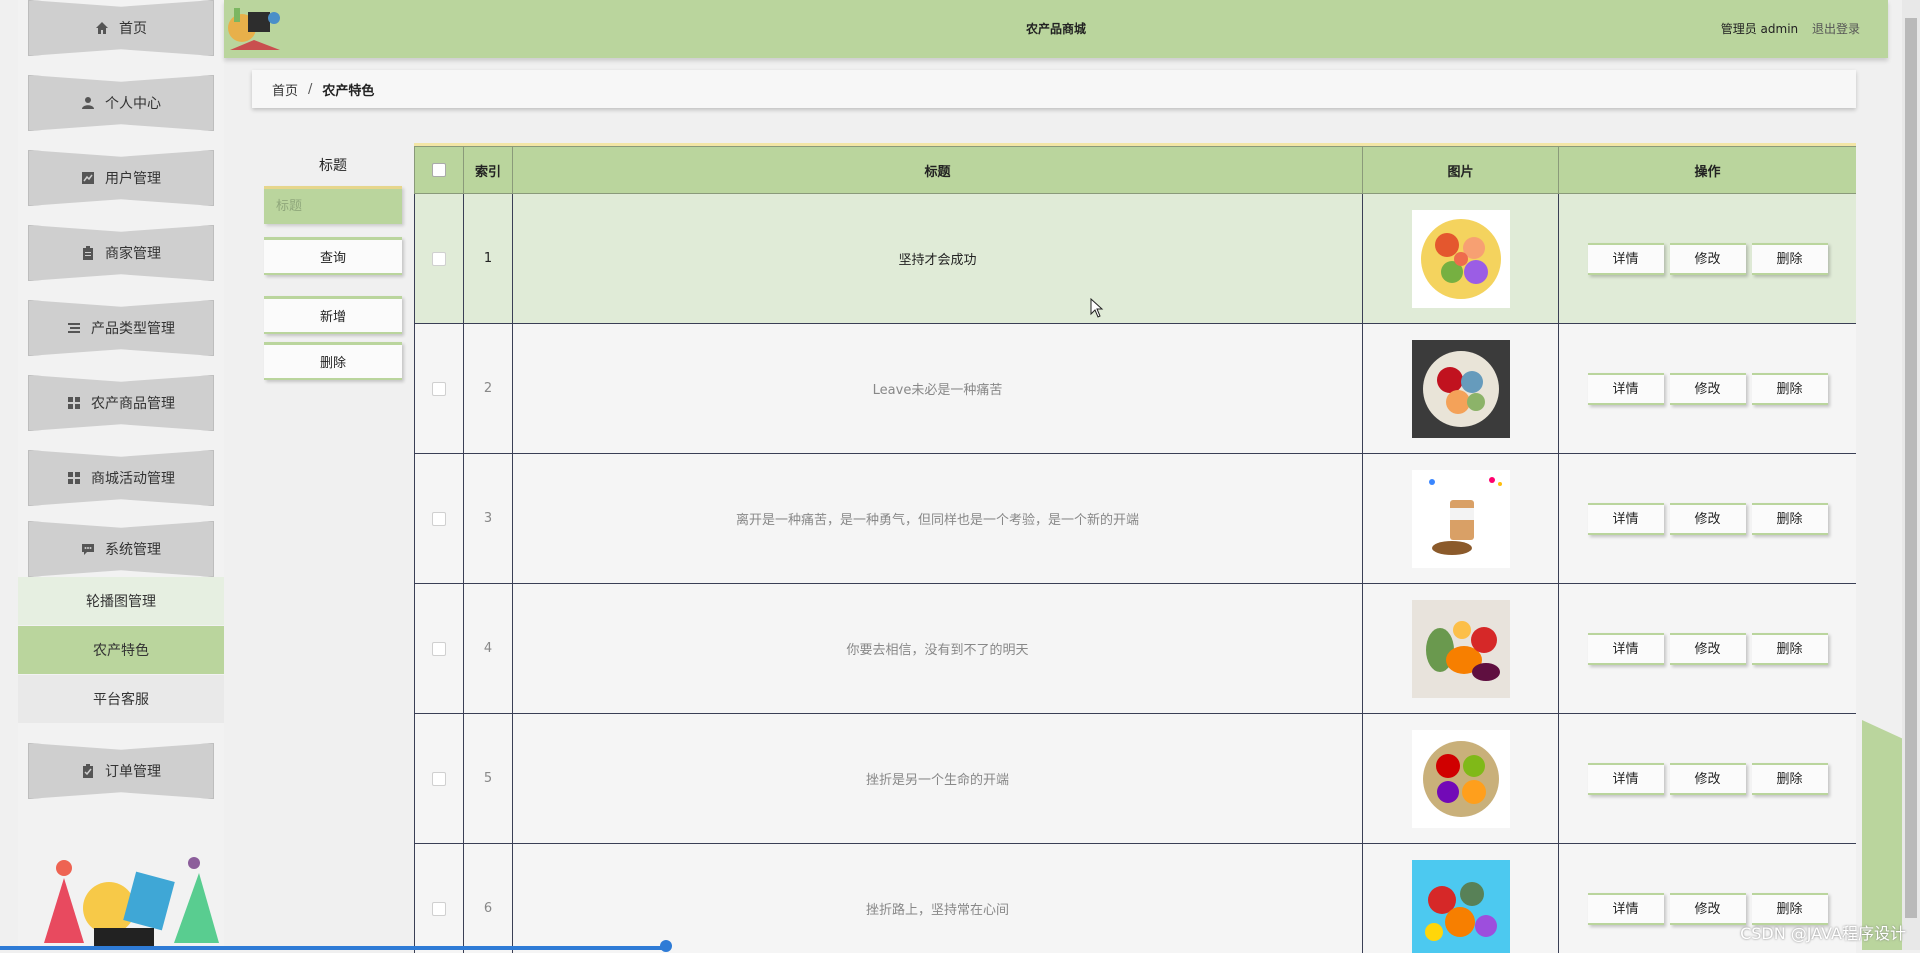  I want to click on search-title-input, so click(333, 205).